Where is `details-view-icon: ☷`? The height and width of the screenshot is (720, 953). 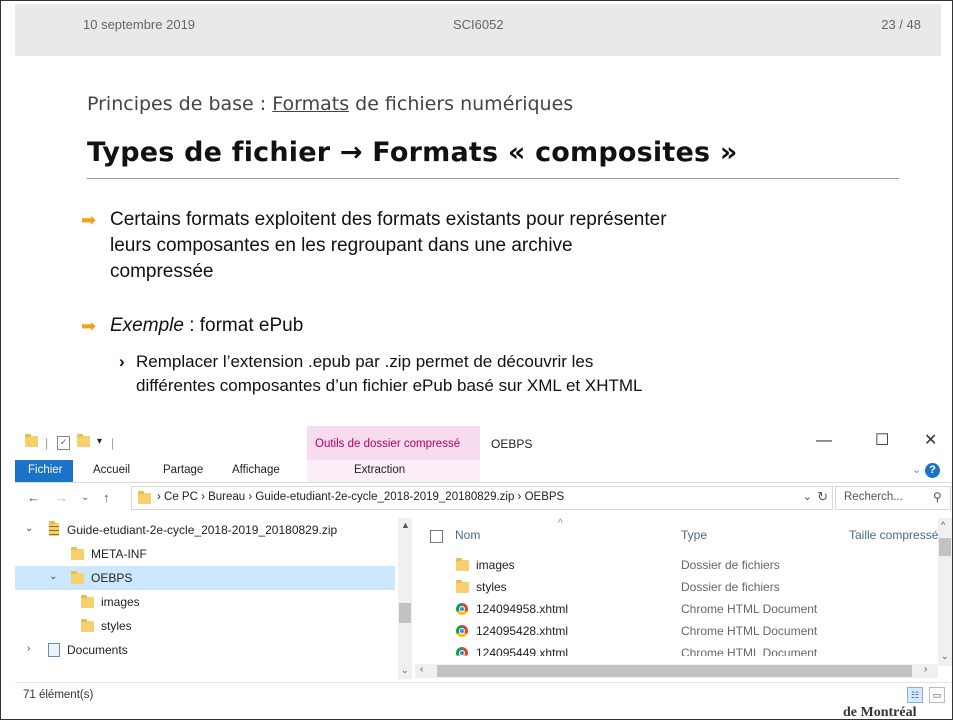
details-view-icon: ☷ is located at coordinates (915, 695).